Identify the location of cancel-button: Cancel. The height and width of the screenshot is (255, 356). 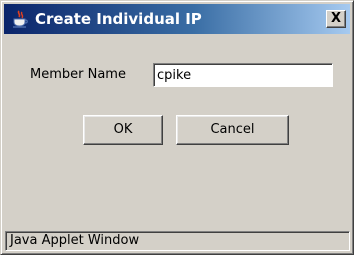
(232, 130).